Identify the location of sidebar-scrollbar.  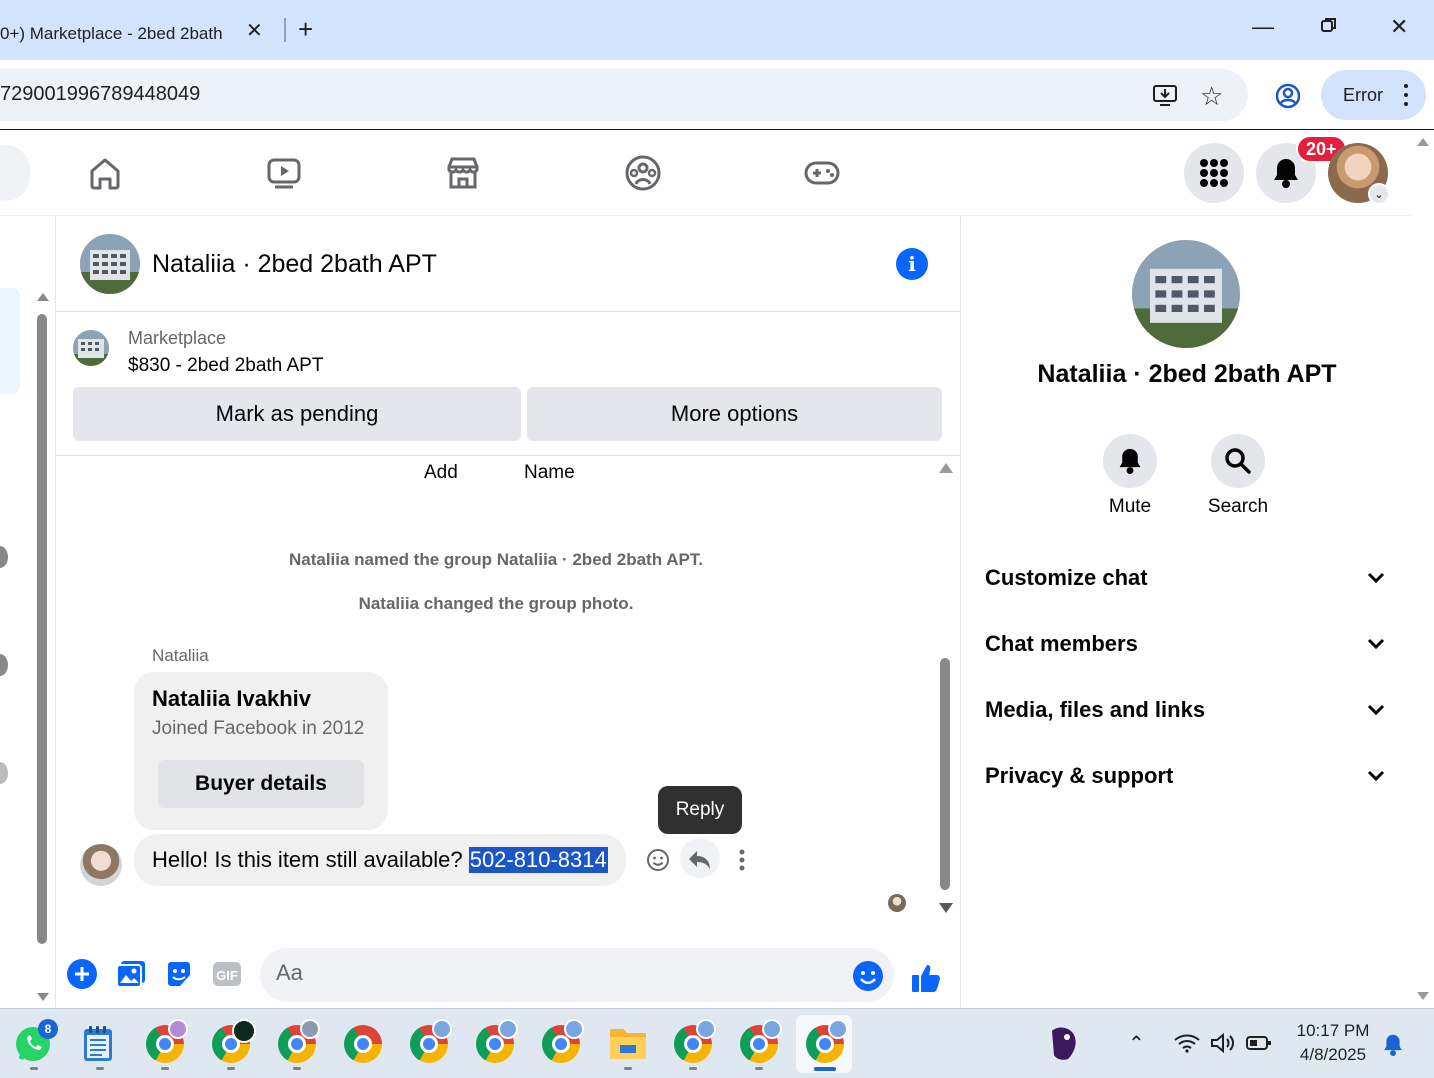
(42, 629).